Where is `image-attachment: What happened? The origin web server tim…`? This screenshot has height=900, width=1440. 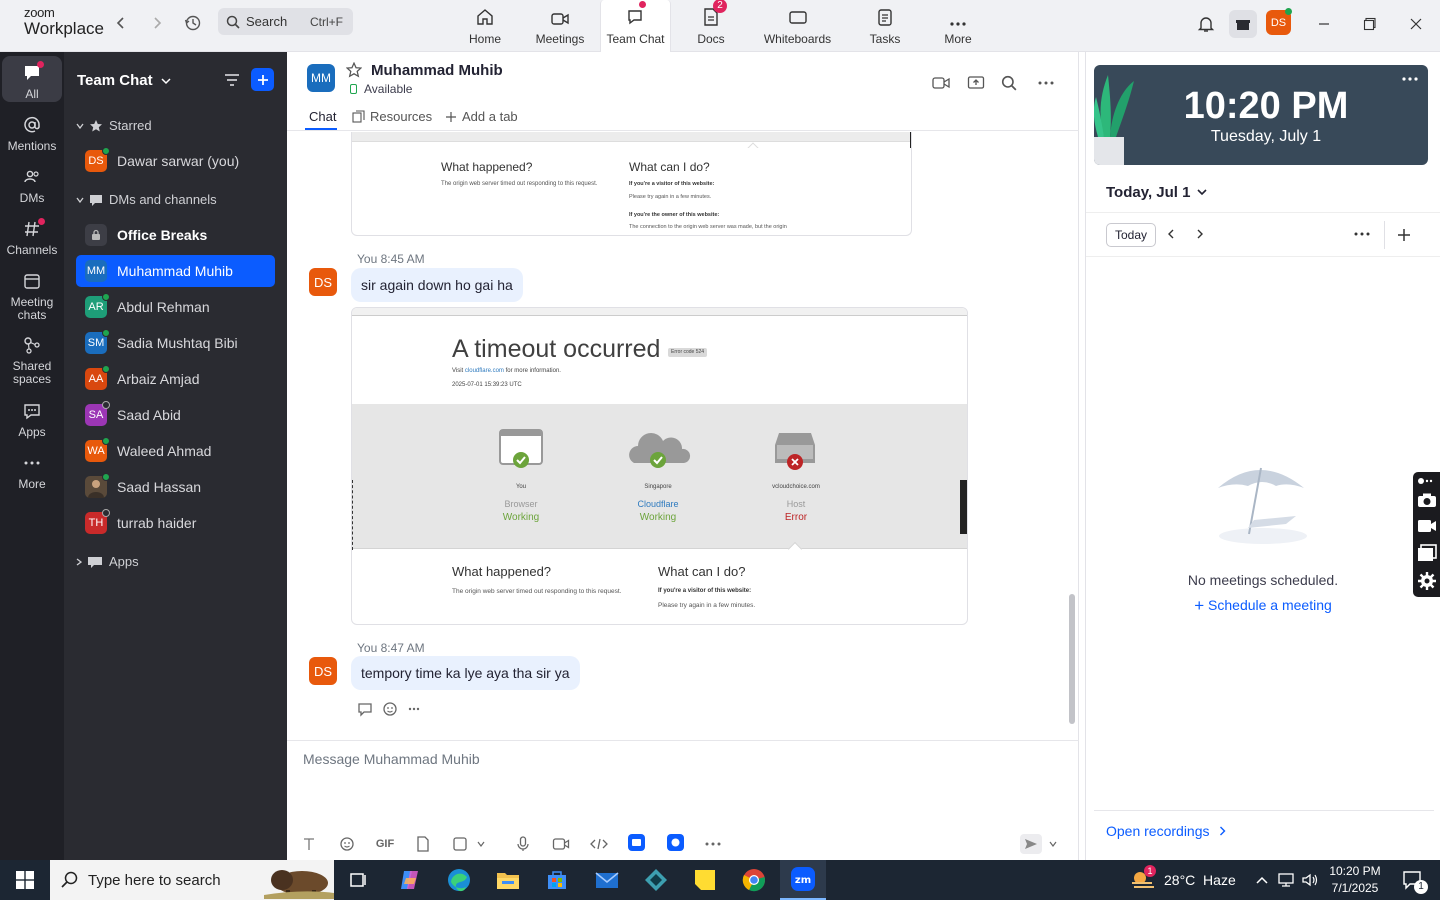
image-attachment: What happened? The origin web server tim… is located at coordinates (631, 184).